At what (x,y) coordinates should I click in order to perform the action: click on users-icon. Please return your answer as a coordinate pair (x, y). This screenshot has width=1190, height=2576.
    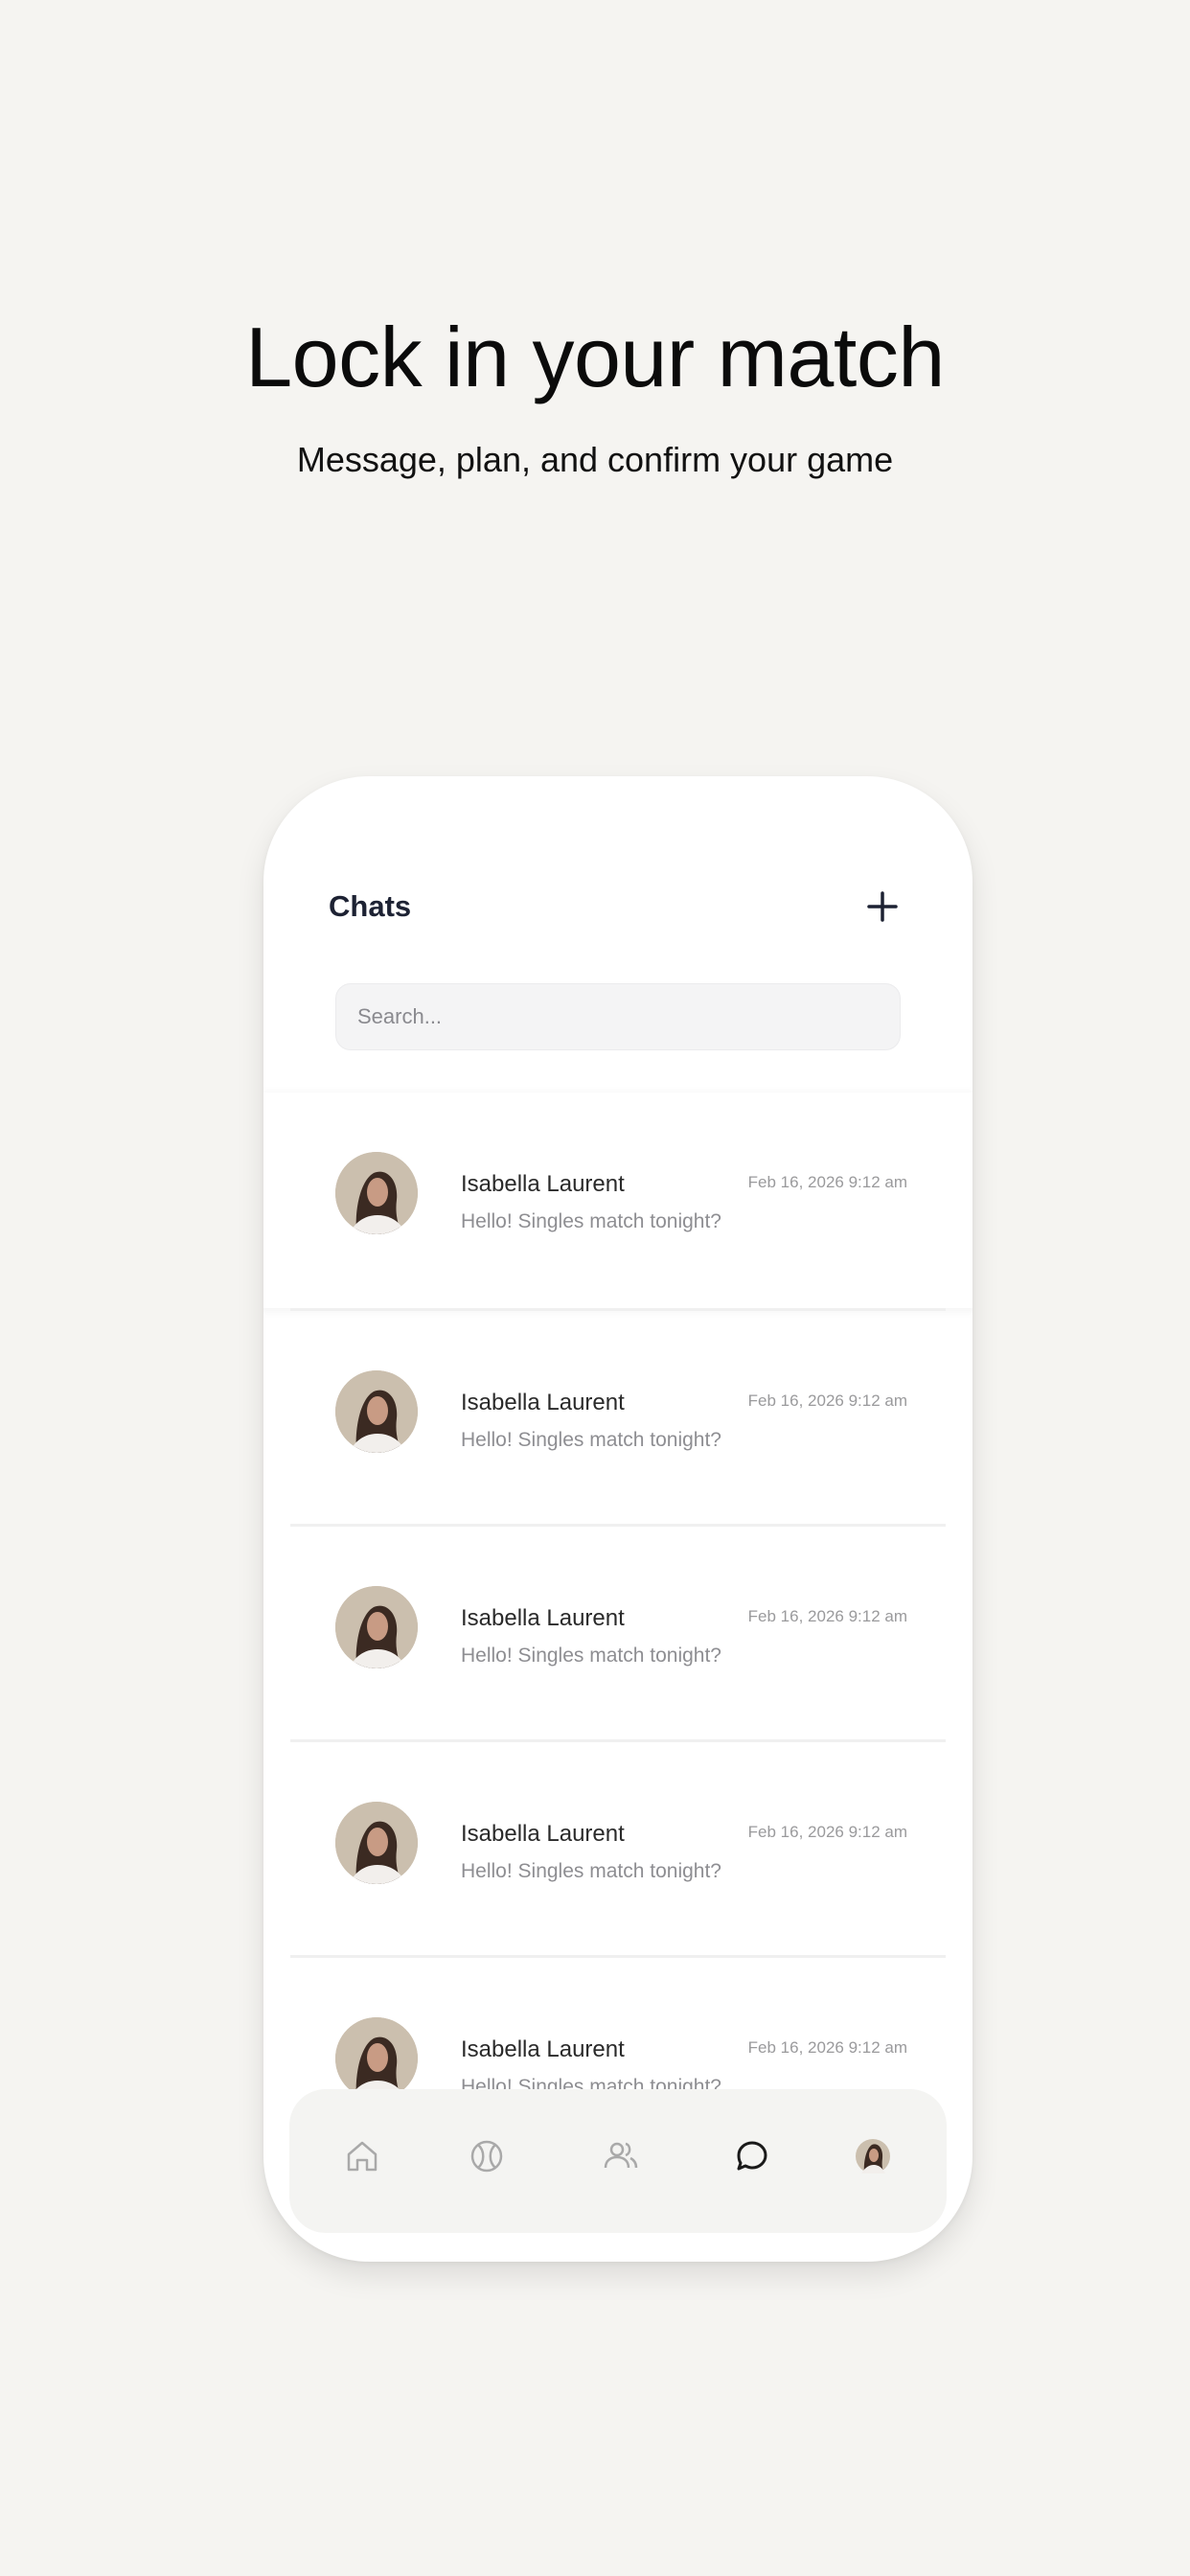
    Looking at the image, I should click on (621, 2156).